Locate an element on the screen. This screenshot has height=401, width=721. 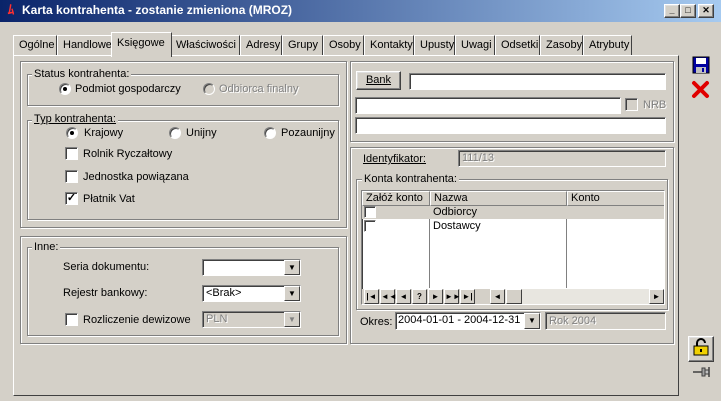
row-nazwa: Dostawcy is located at coordinates (457, 226).